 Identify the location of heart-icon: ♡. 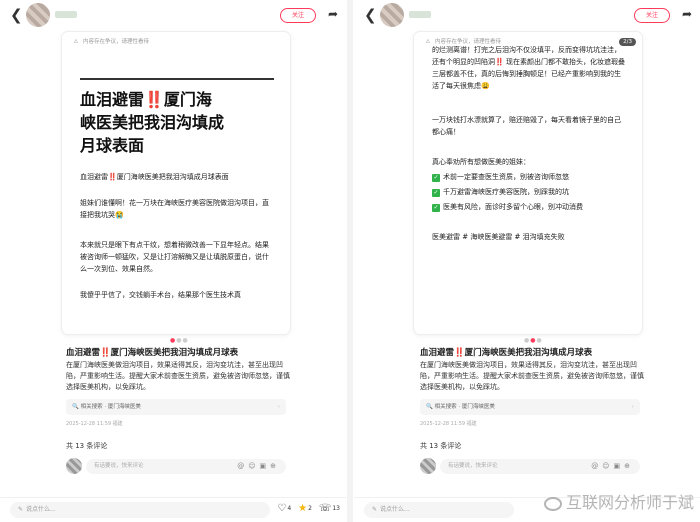
(282, 508).